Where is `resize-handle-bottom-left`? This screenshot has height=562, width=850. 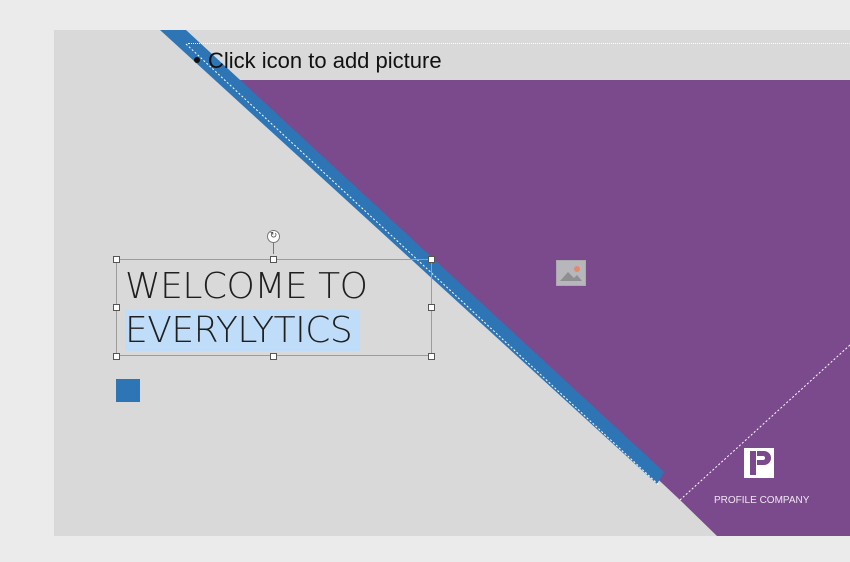
resize-handle-bottom-left is located at coordinates (116, 356).